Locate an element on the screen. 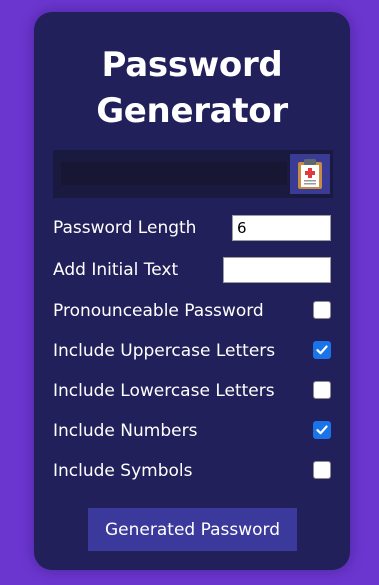 The height and width of the screenshot is (585, 379). symbols-label: Include Symbols is located at coordinates (123, 471).